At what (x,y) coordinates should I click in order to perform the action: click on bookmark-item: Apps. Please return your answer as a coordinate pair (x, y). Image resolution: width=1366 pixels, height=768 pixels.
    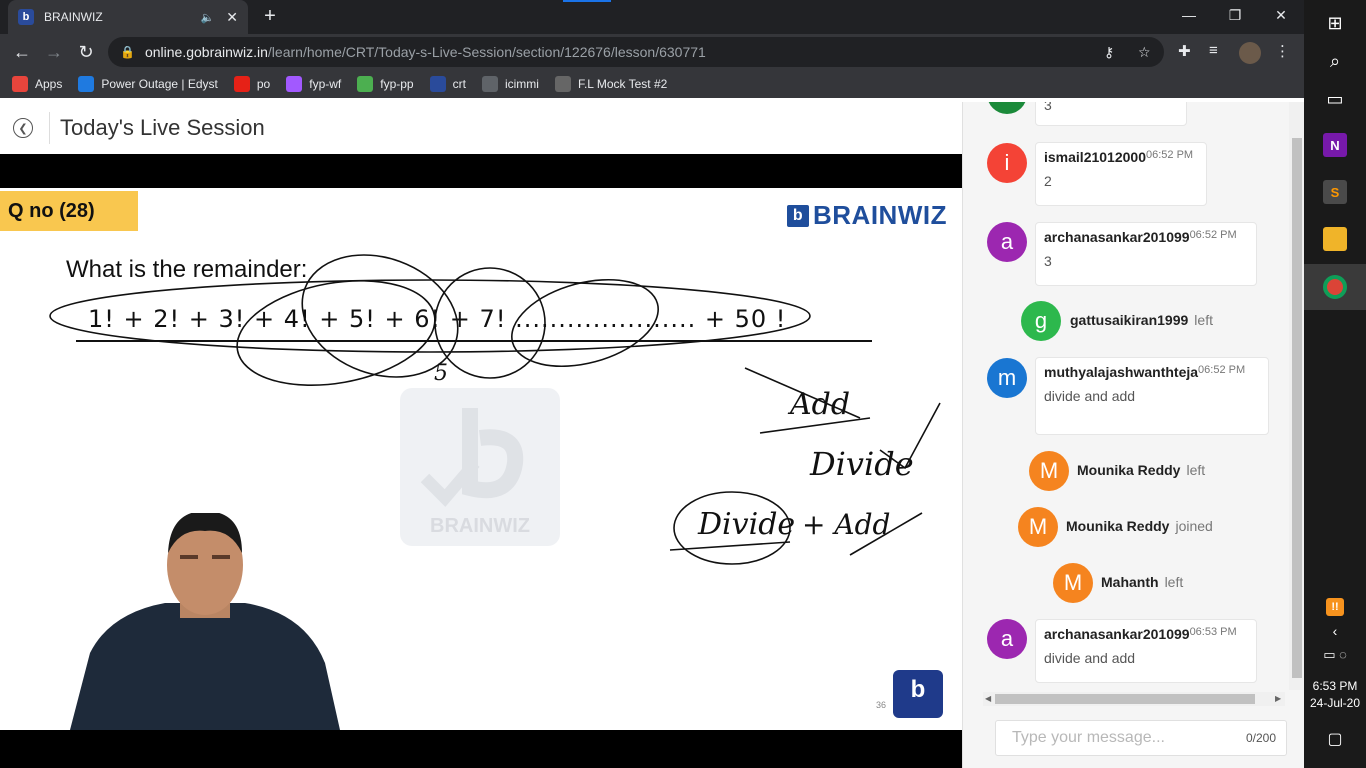
    Looking at the image, I should click on (37, 84).